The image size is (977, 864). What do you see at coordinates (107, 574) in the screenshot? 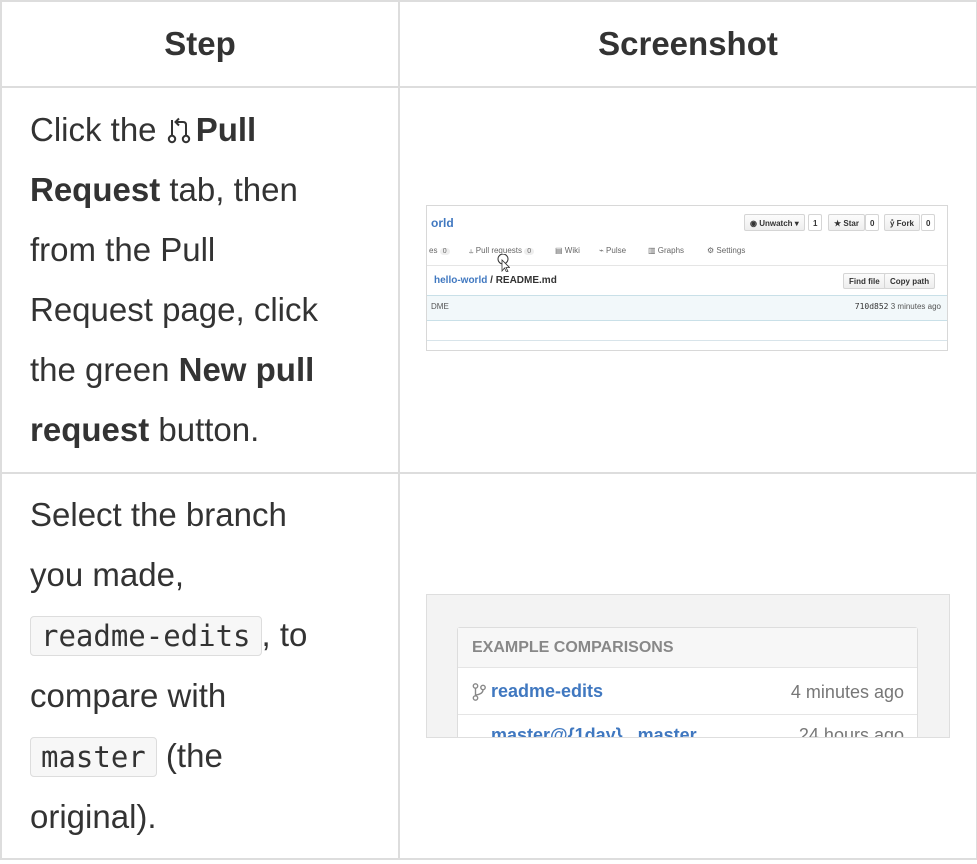
I see `step-text: you made,` at bounding box center [107, 574].